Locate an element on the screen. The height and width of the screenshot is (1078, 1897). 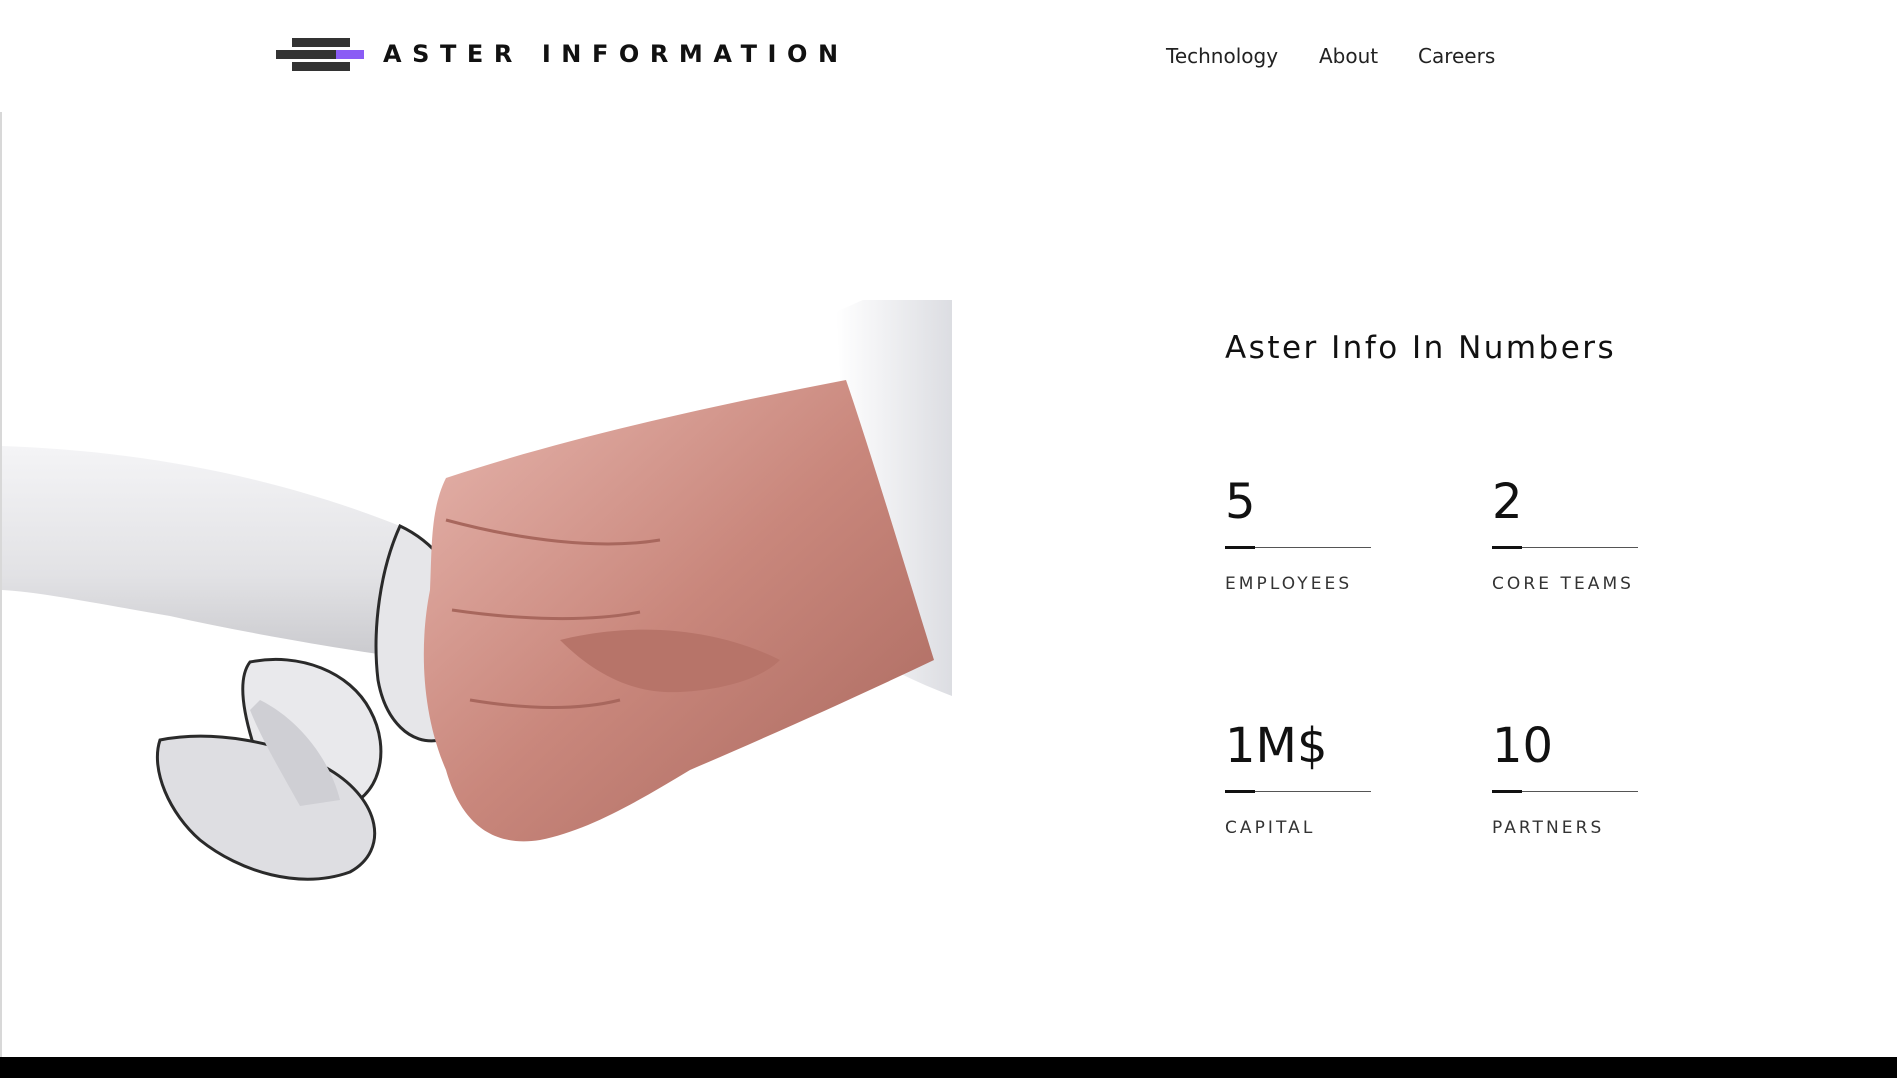
human-fist is located at coordinates (678, 611).